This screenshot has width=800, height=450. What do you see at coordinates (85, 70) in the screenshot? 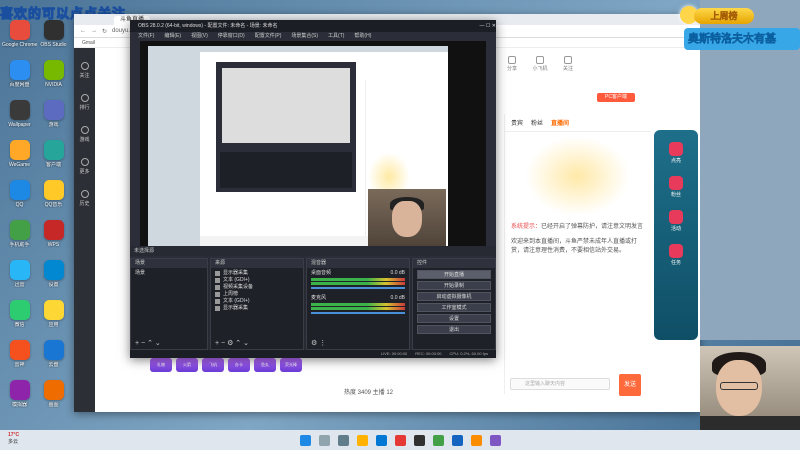
I see `sidebar-item: 关注` at bounding box center [85, 70].